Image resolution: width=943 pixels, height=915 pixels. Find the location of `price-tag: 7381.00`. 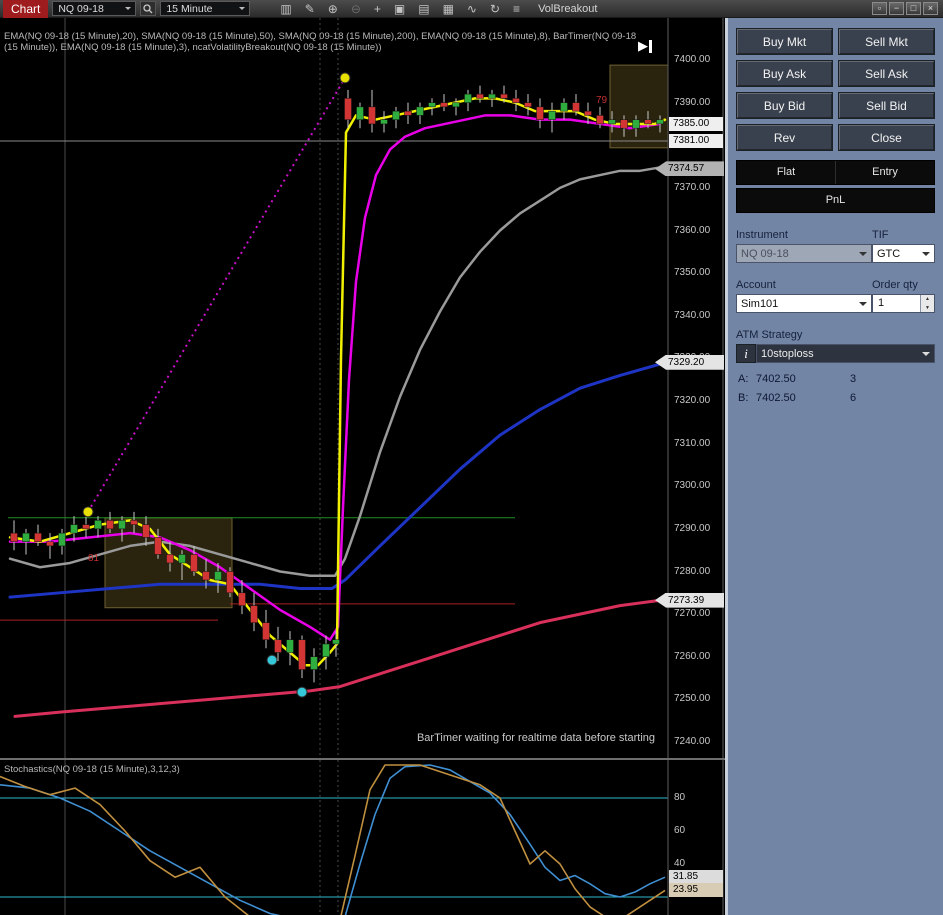

price-tag: 7381.00 is located at coordinates (696, 140).